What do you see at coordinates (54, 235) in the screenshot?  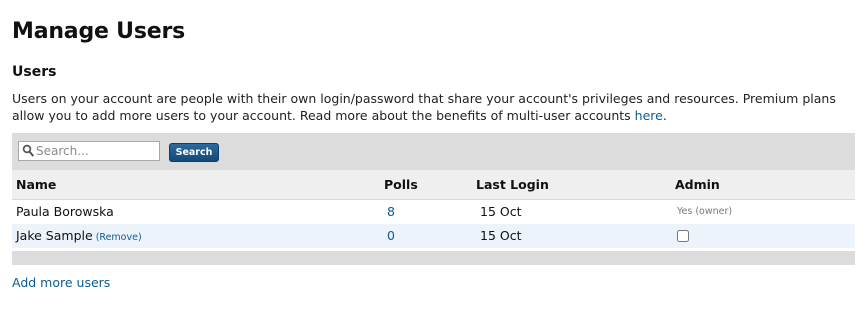 I see `user-name: Jake Sample` at bounding box center [54, 235].